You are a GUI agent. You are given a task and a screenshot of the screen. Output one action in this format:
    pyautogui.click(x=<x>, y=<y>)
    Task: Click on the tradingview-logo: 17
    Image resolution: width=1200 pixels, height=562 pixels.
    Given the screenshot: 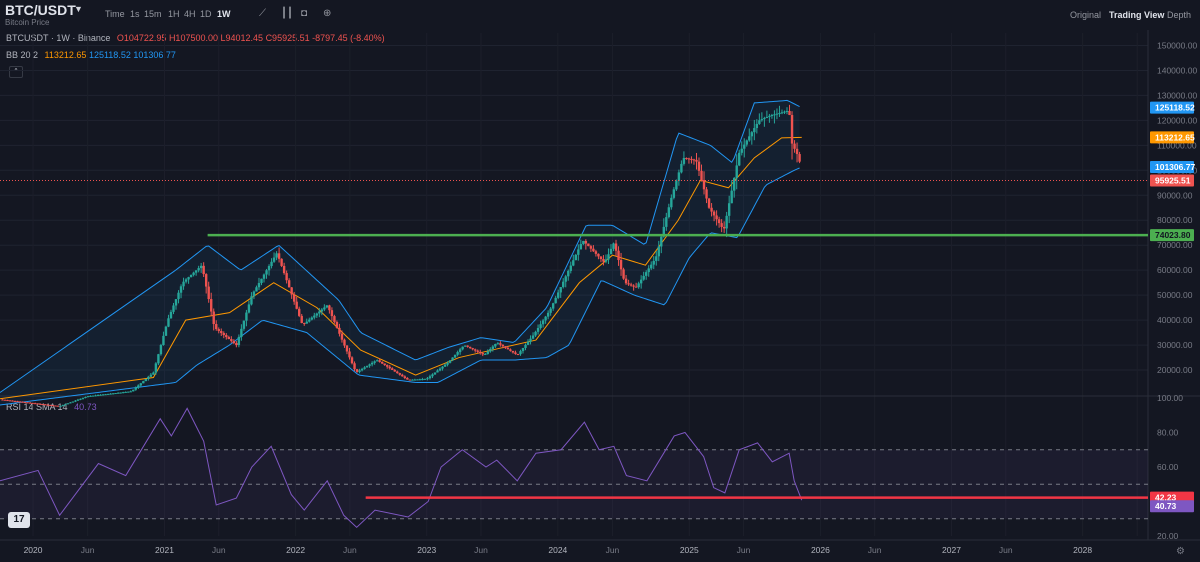 What is the action you would take?
    pyautogui.click(x=19, y=520)
    